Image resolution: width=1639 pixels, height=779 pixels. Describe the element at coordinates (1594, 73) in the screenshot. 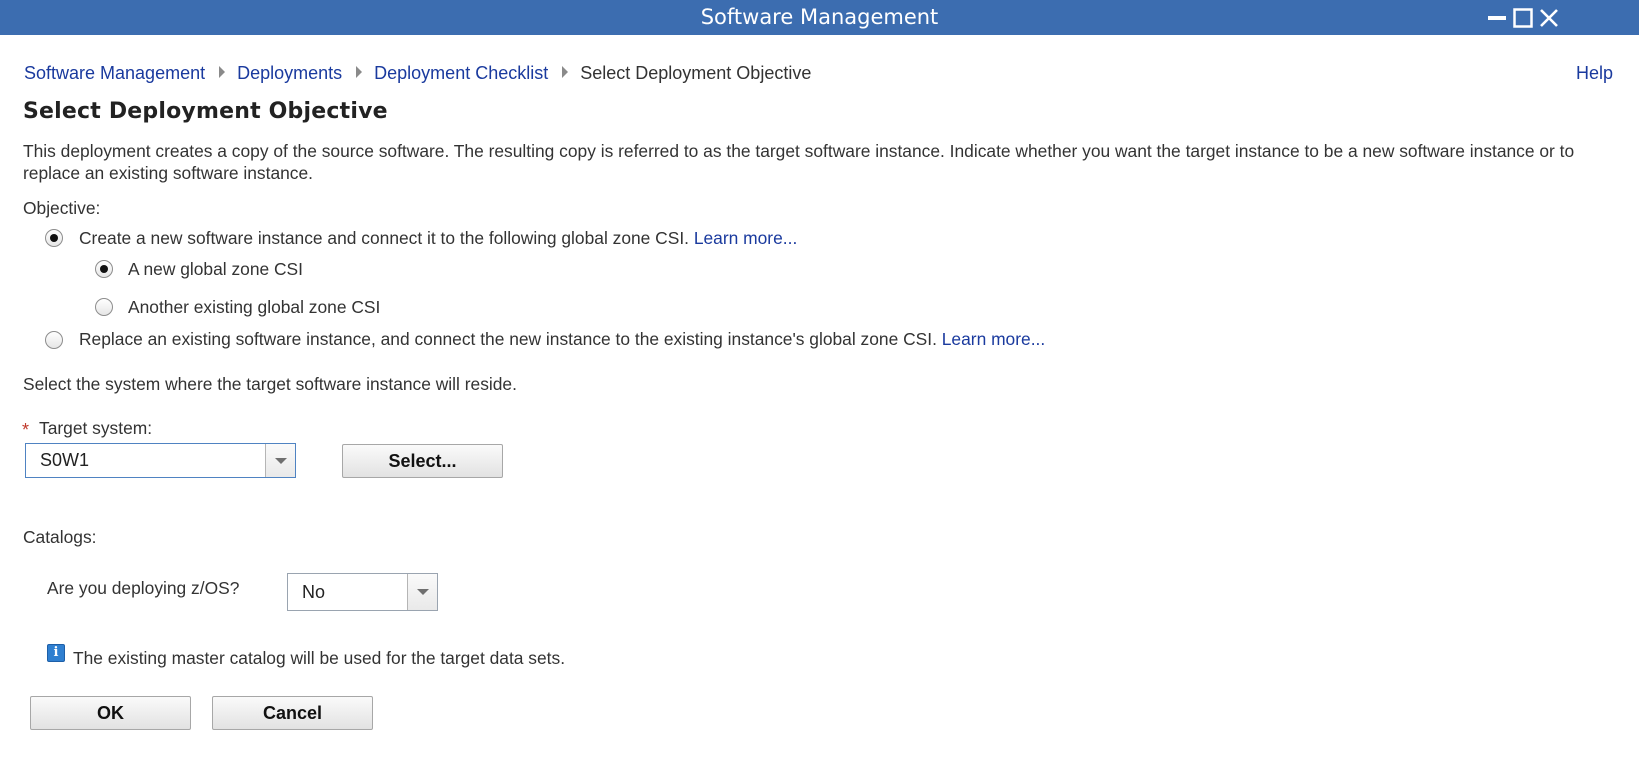

I see `help-link: Help` at that location.